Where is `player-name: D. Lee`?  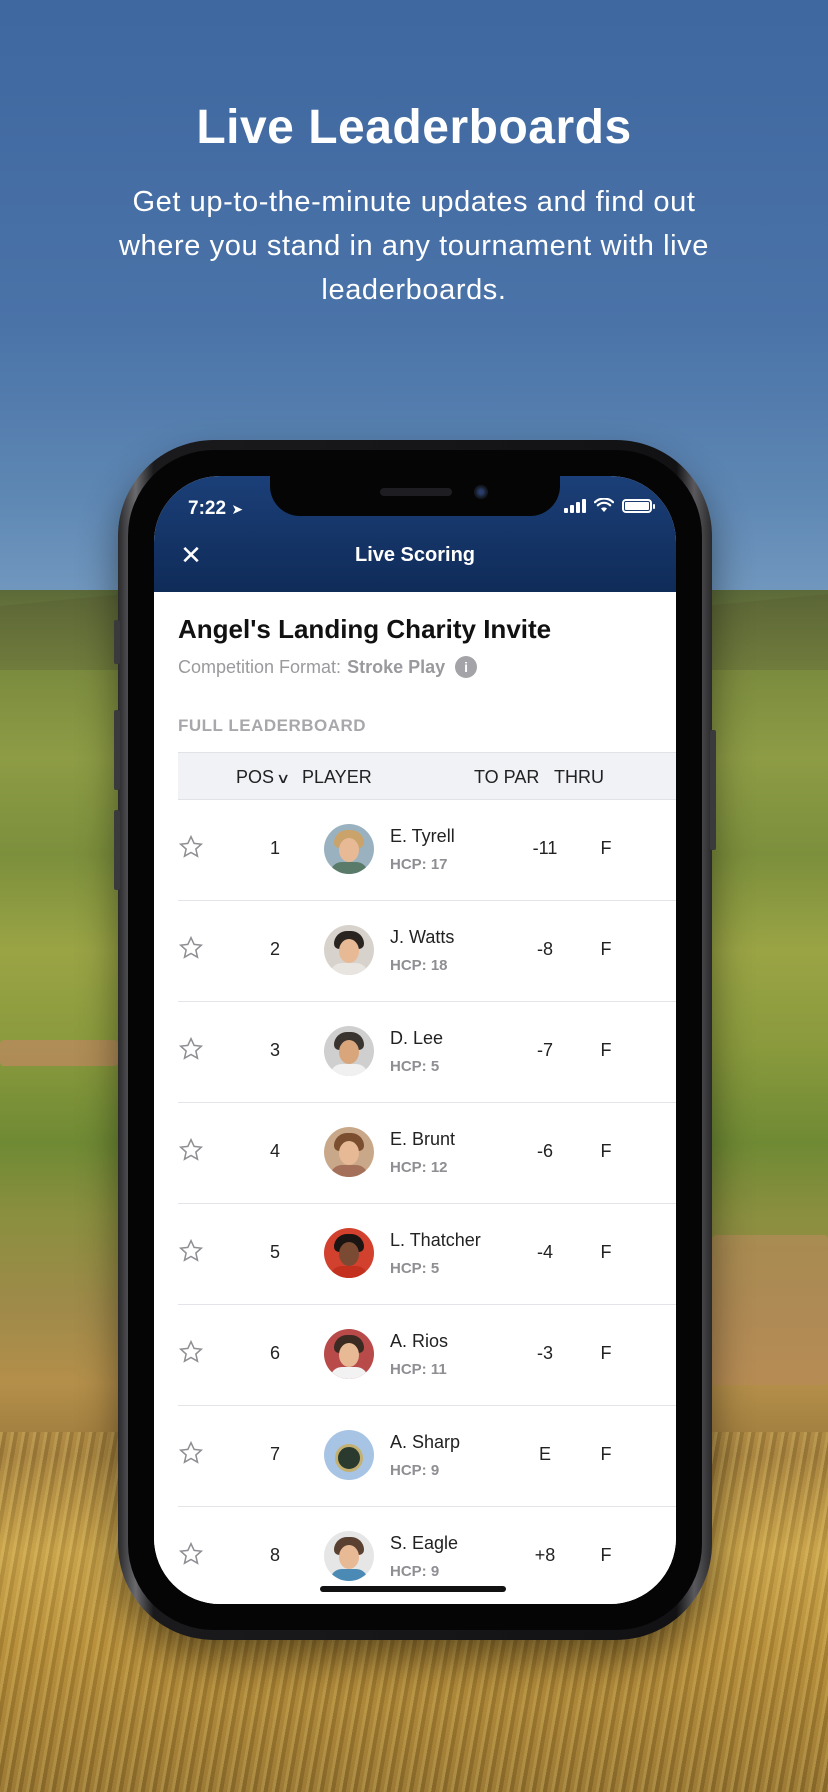 player-name: D. Lee is located at coordinates (417, 1038).